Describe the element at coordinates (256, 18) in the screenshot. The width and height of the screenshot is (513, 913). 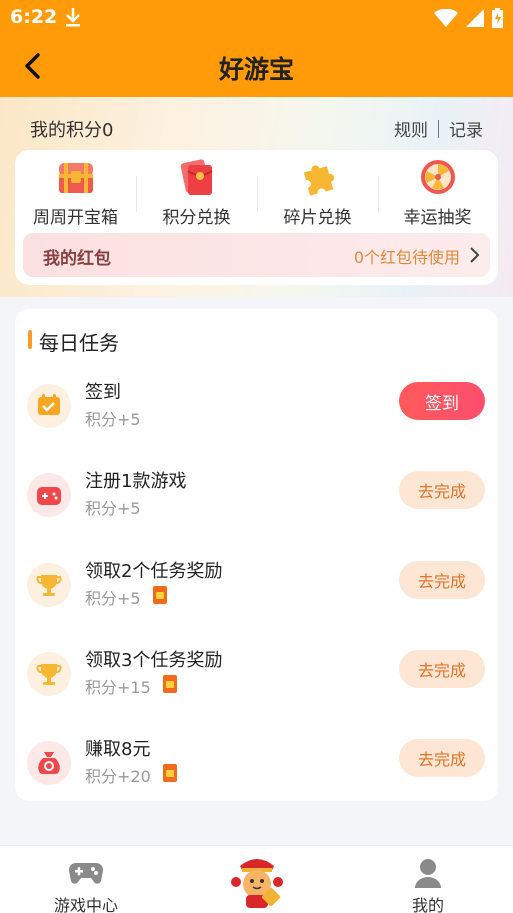
I see `status-bar: 6:22` at that location.